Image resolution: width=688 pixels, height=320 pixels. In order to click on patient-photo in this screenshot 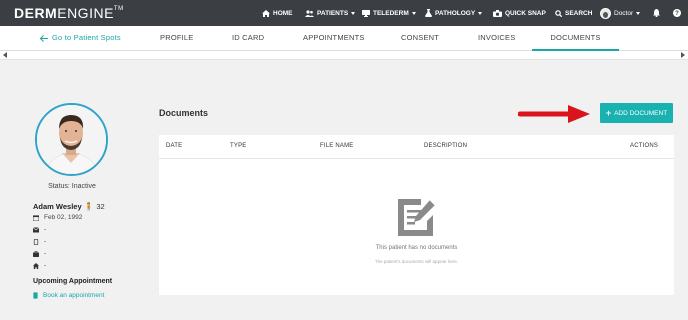, I will do `click(71, 139)`.